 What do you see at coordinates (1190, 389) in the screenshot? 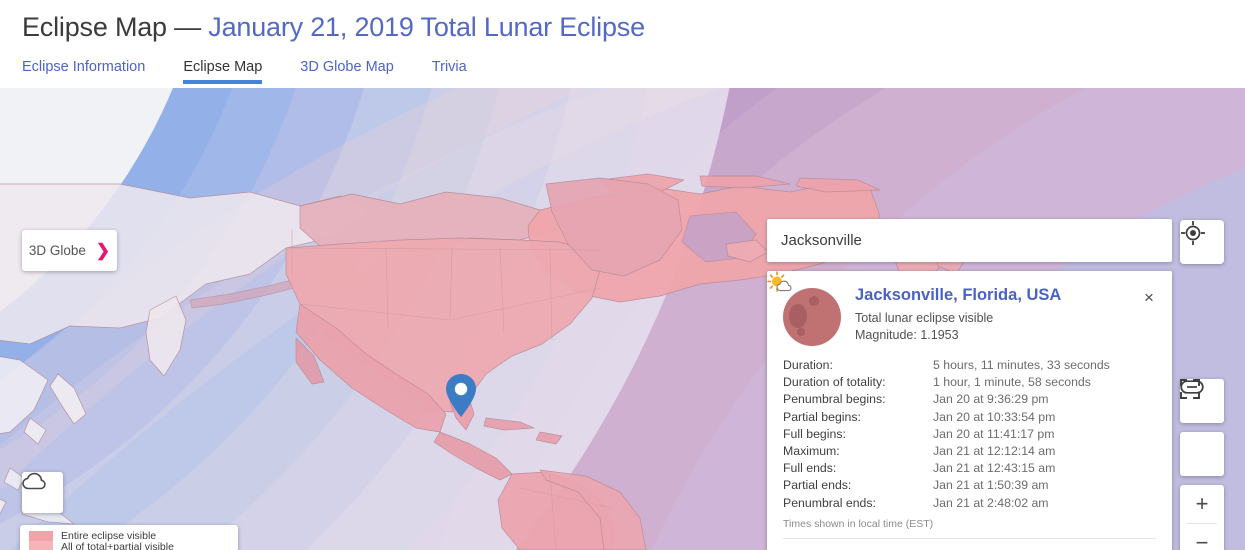
I see `fullscreen-icon` at bounding box center [1190, 389].